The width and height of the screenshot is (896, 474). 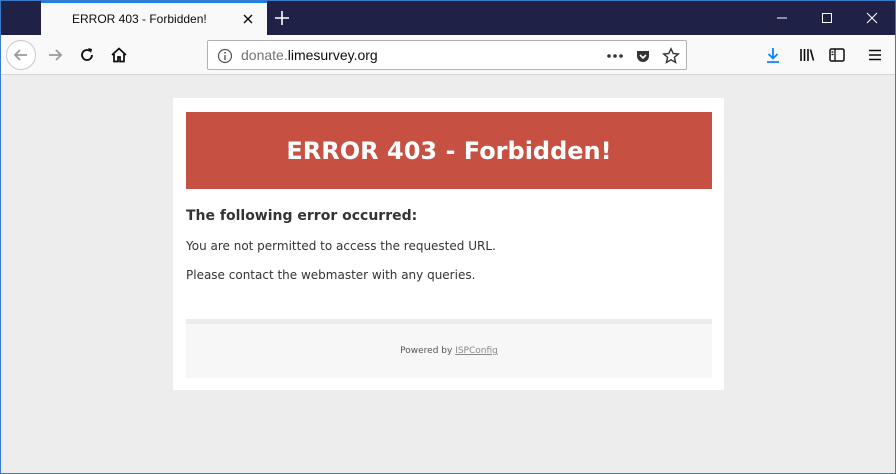 What do you see at coordinates (773, 55) in the screenshot?
I see `download-icon` at bounding box center [773, 55].